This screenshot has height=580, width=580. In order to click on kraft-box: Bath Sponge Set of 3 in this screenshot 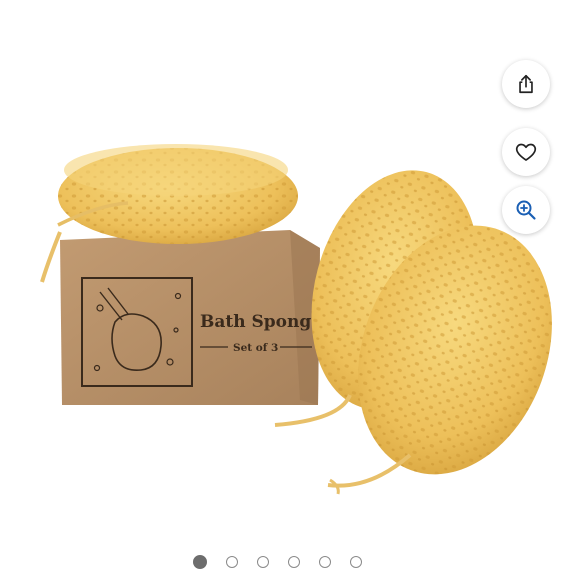, I will do `click(191, 317)`.